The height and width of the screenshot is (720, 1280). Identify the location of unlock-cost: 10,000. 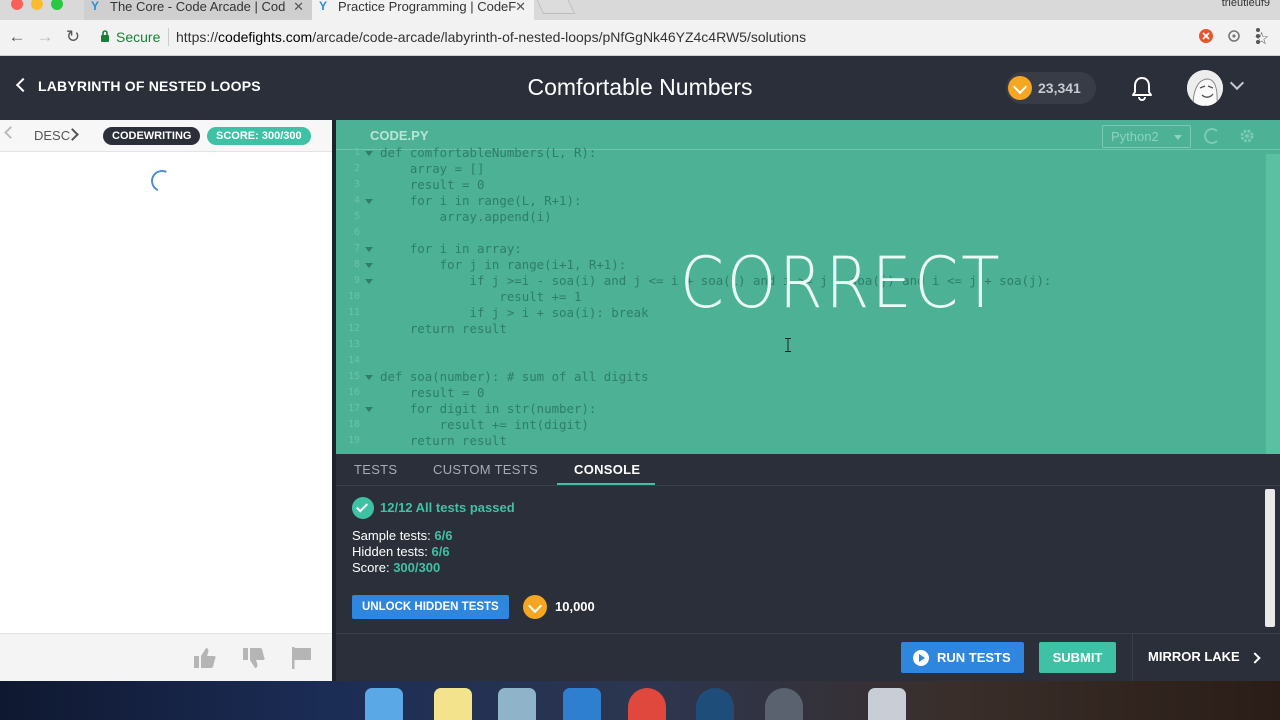
(575, 606).